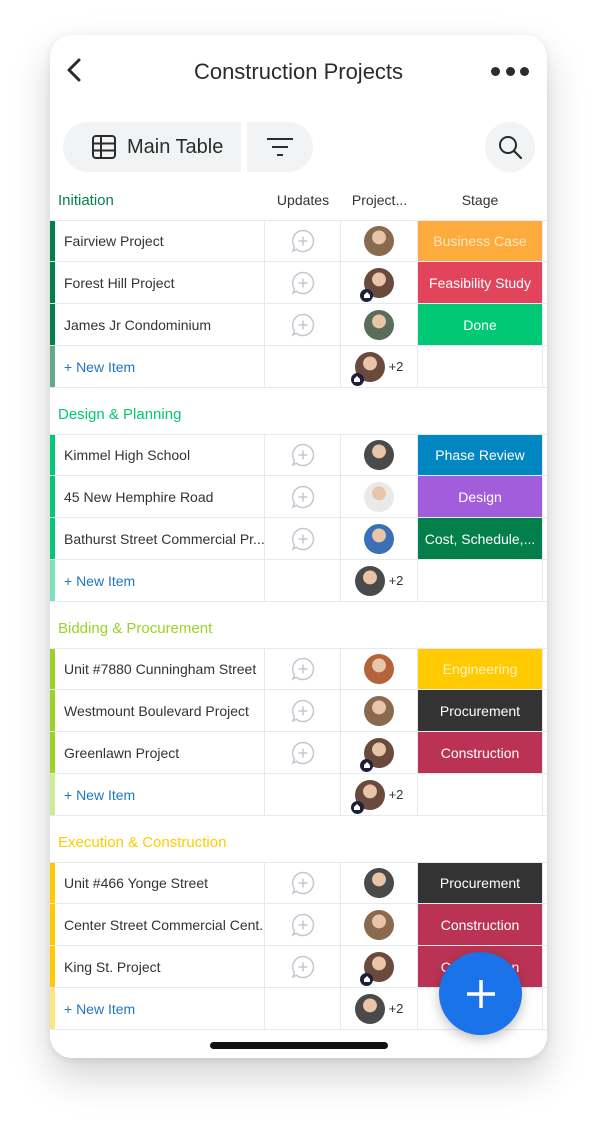 The image size is (597, 1124). Describe the element at coordinates (160, 282) in the screenshot. I see `item-name-cell: Forest Hill Project` at that location.